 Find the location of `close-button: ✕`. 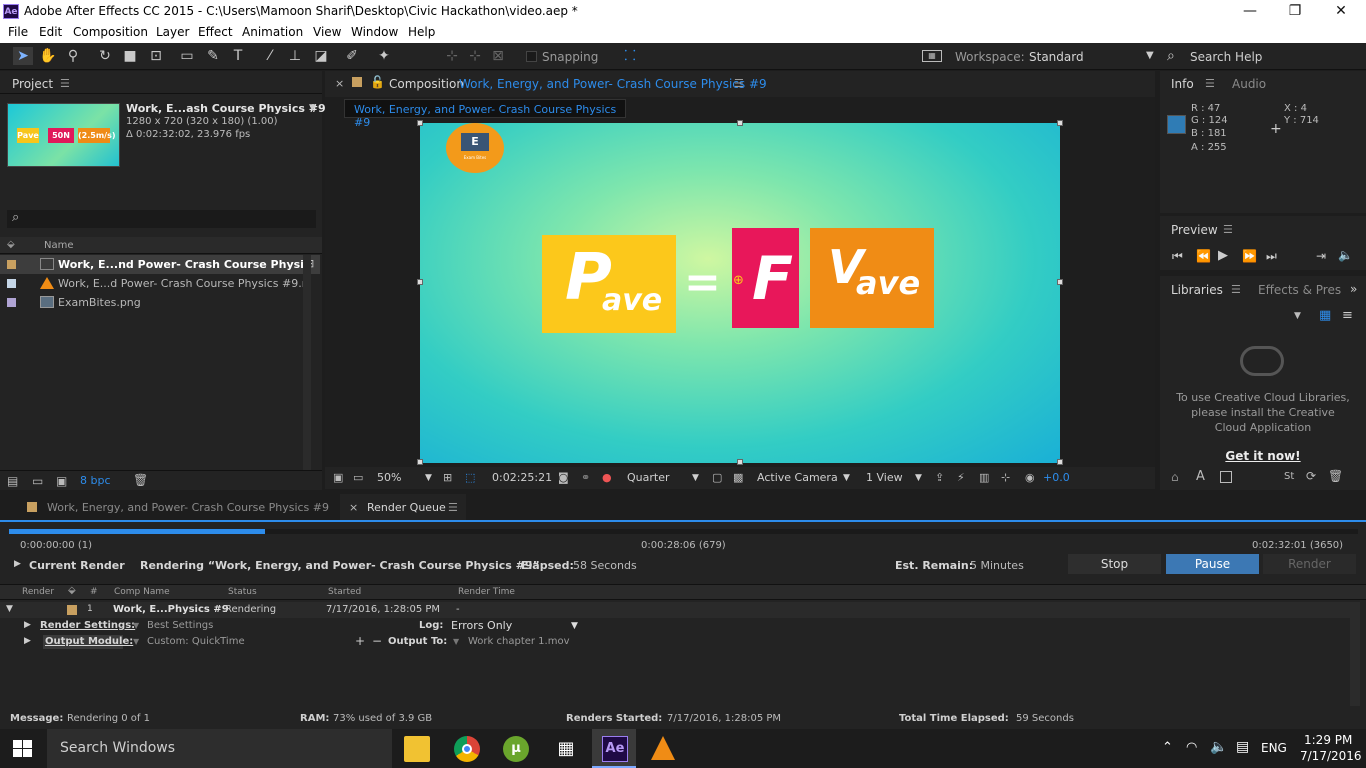

close-button: ✕ is located at coordinates (1341, 12).